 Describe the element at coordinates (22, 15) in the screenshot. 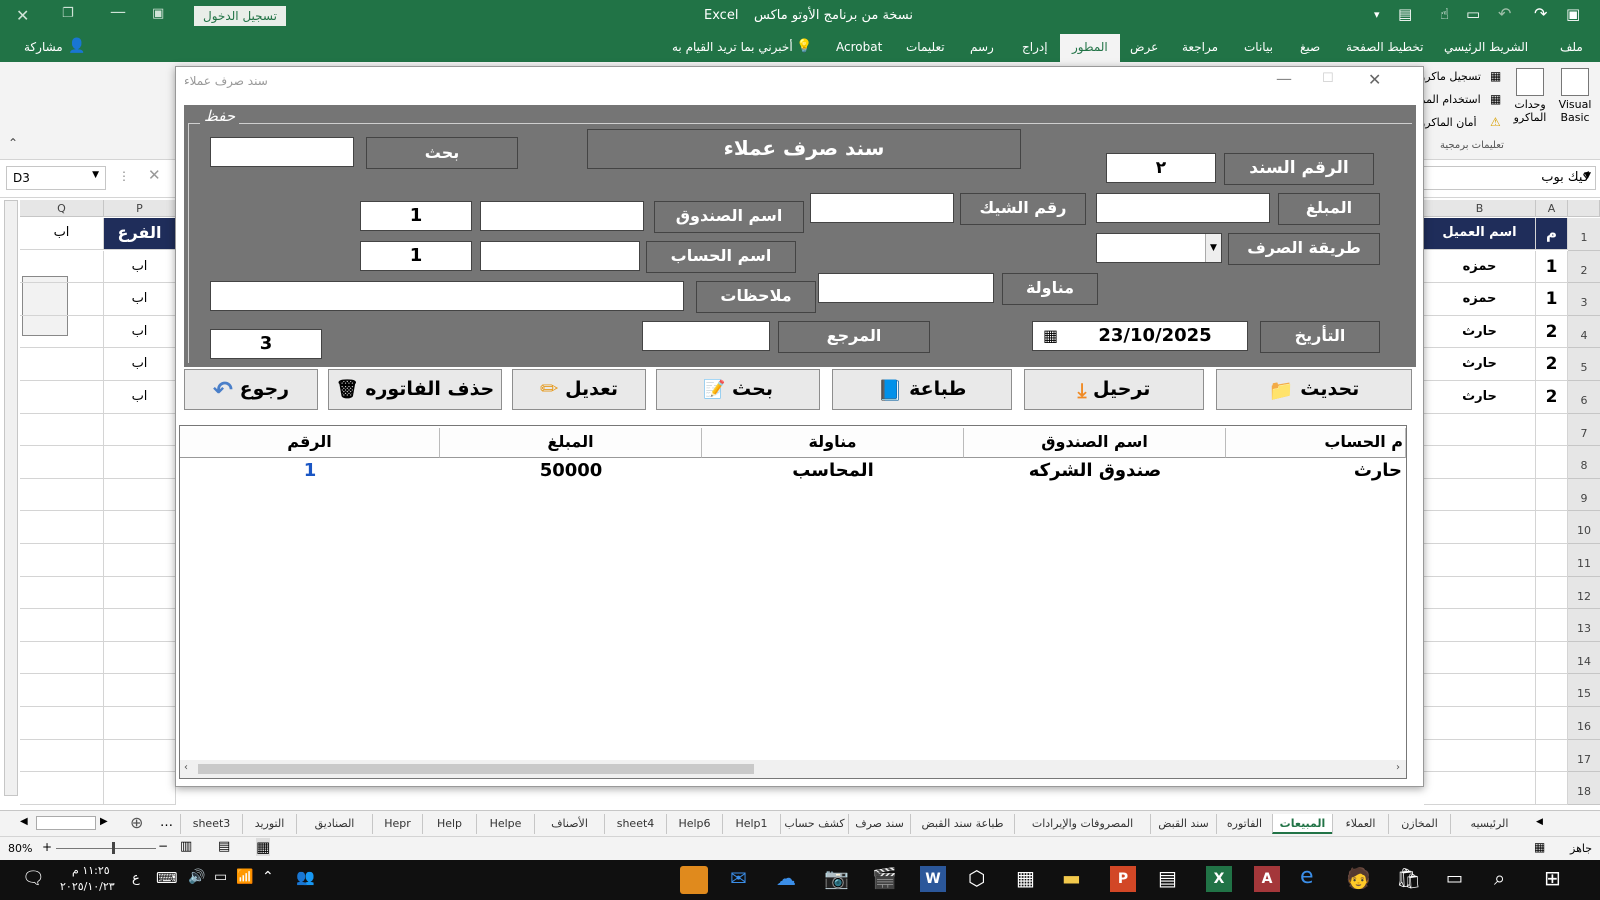

I see `close-window-icon: ✕` at that location.